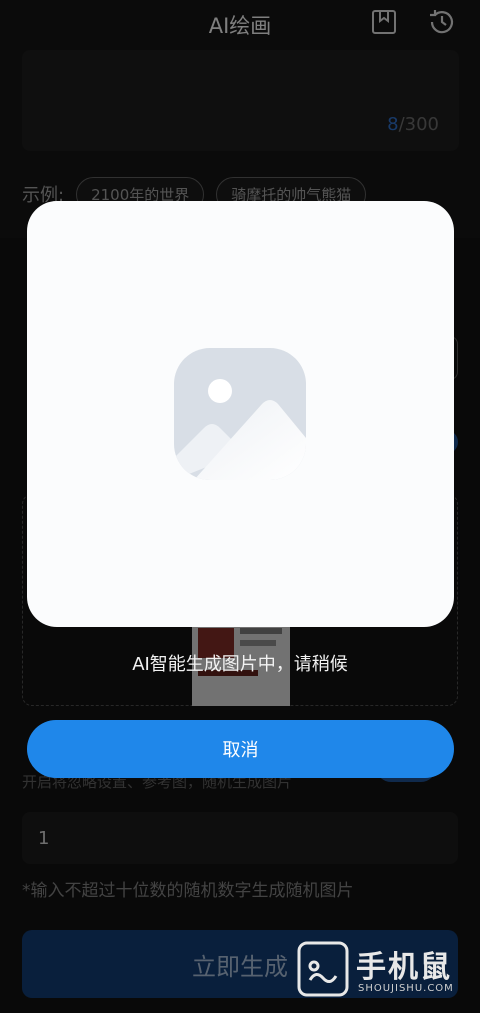 The height and width of the screenshot is (1013, 480). What do you see at coordinates (404, 967) in the screenshot?
I see `watermark-brand-cn: 手机鼠` at bounding box center [404, 967].